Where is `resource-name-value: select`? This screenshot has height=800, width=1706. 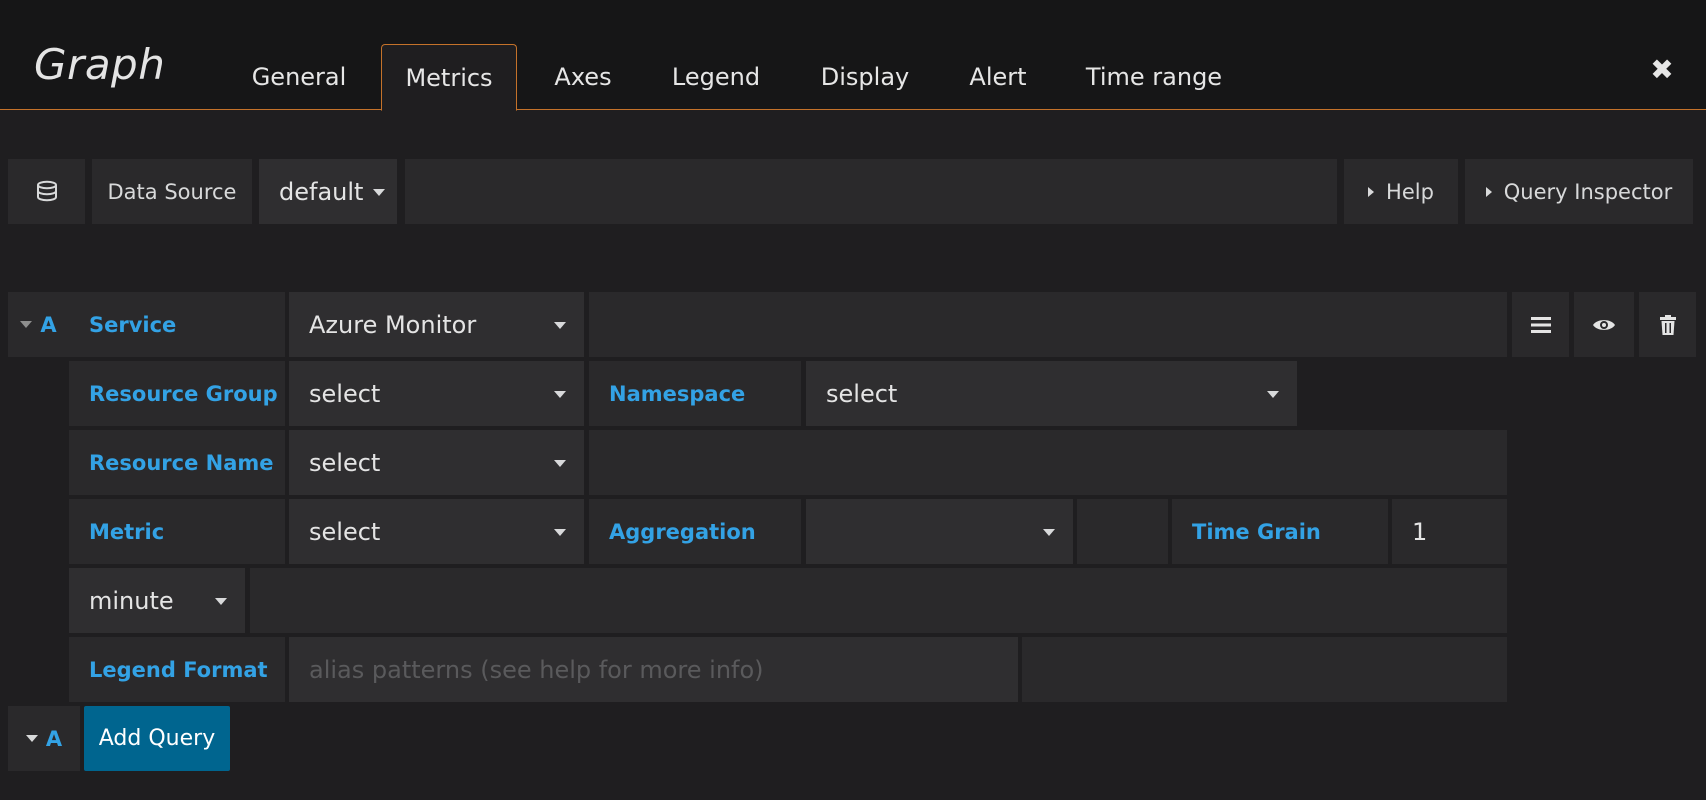
resource-name-value: select is located at coordinates (345, 462).